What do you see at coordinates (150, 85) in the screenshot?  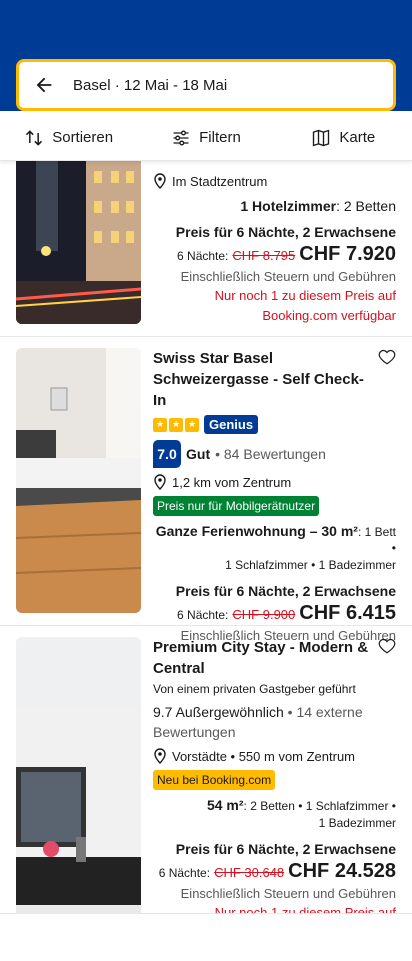 I see `search-summary: Basel · 12 Mai - 18 Mai` at bounding box center [150, 85].